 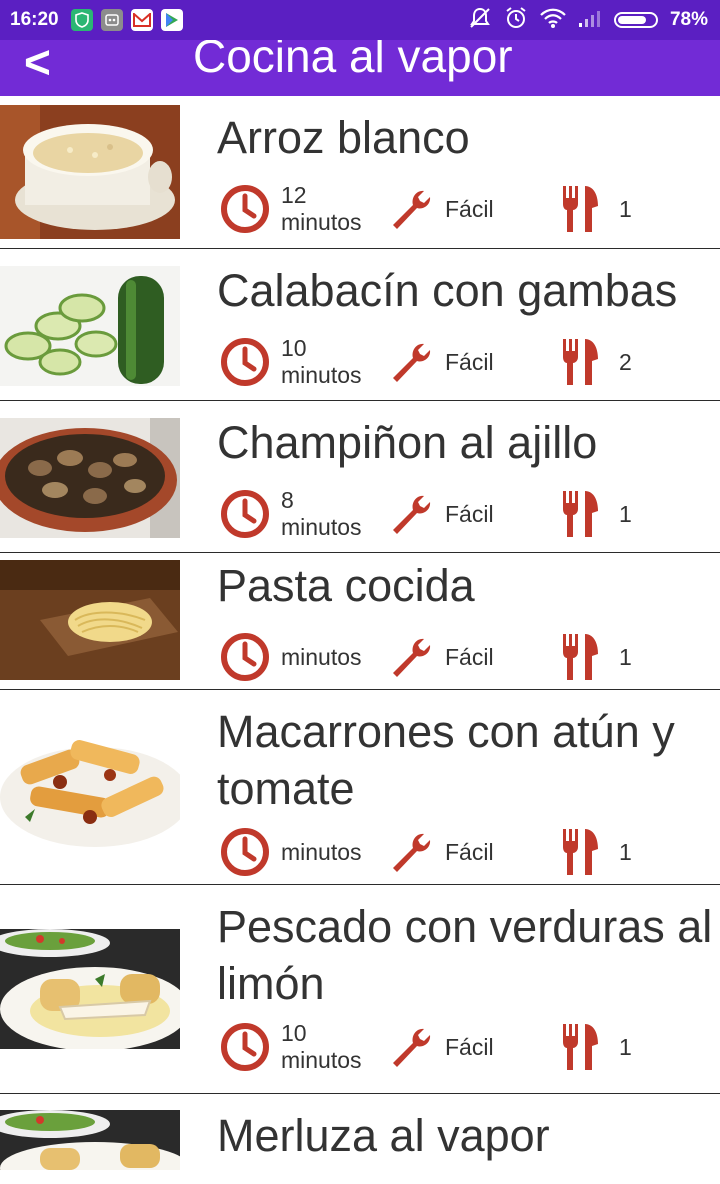 I want to click on status-bar: 16:20 78%, so click(x=360, y=20).